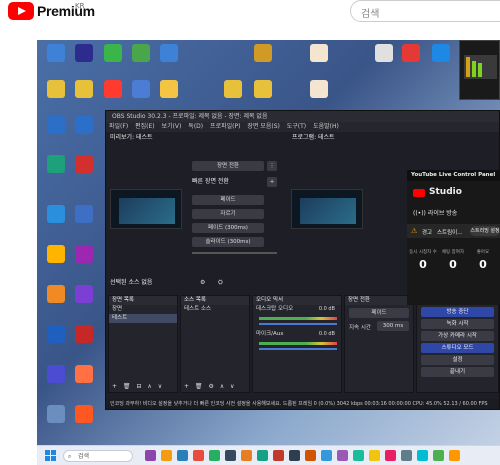 This screenshot has width=500, height=465. I want to click on source-toolbar: + 🗑 ⚙ ∧ ∨, so click(210, 386).